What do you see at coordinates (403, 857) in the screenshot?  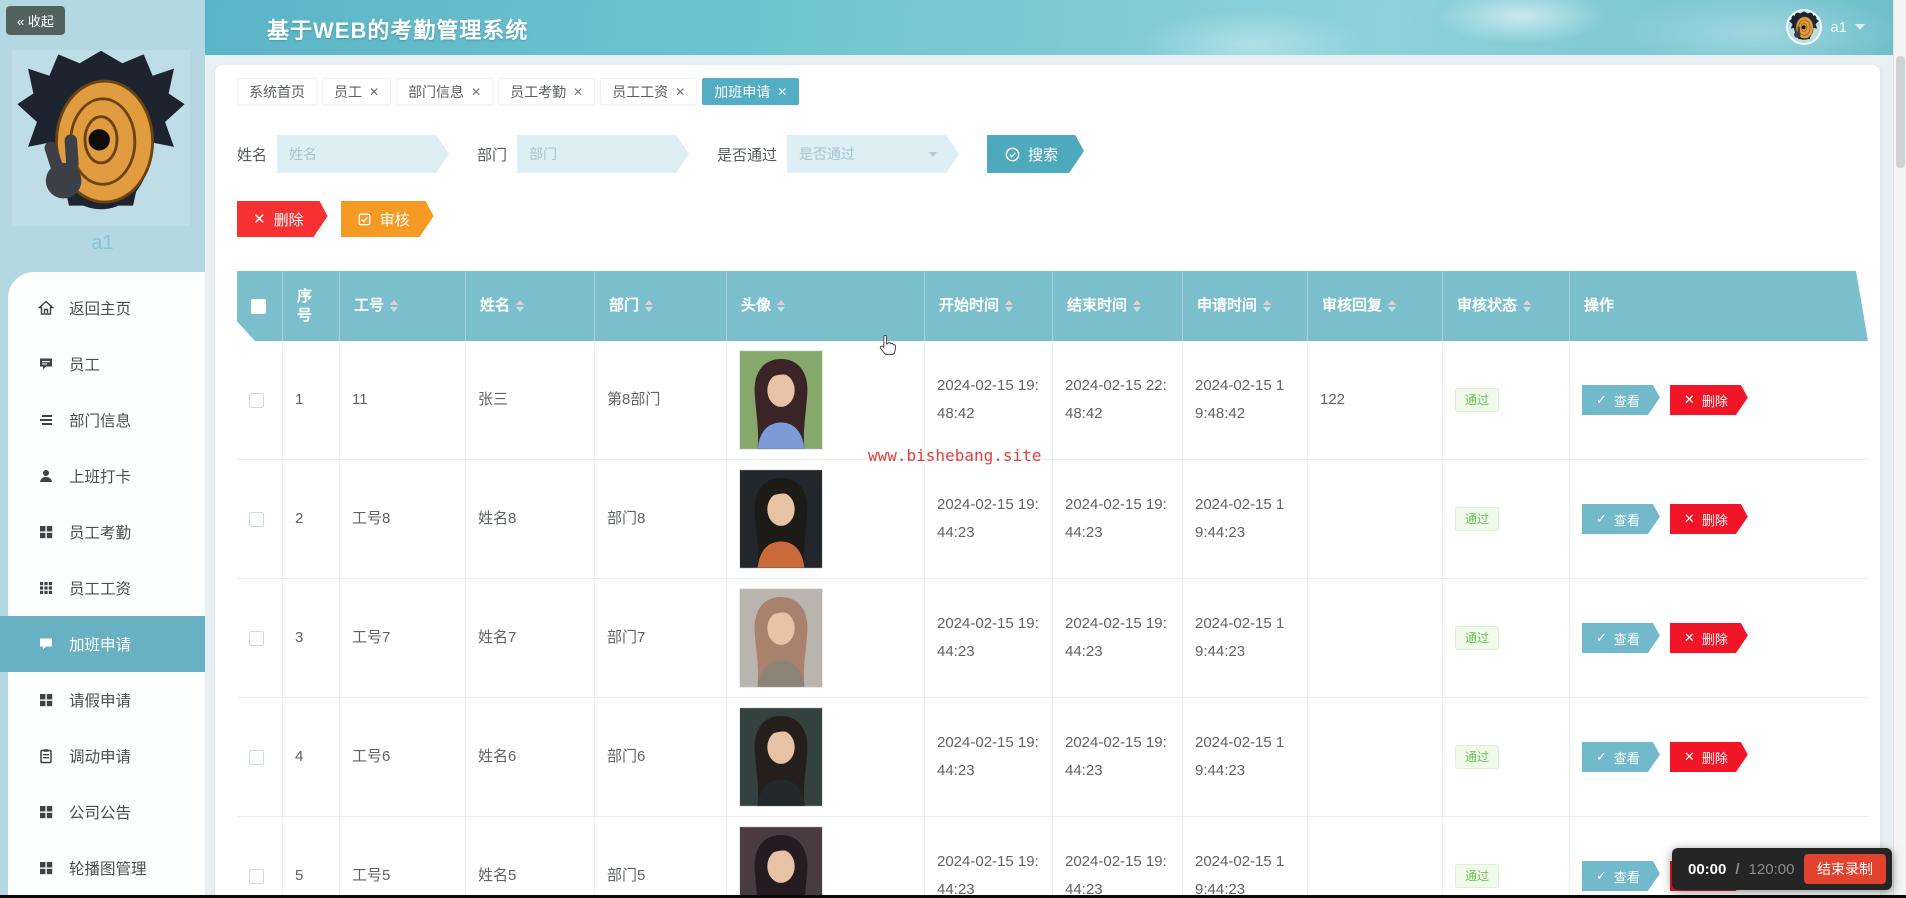 I see `cell-job-no: 工号5` at bounding box center [403, 857].